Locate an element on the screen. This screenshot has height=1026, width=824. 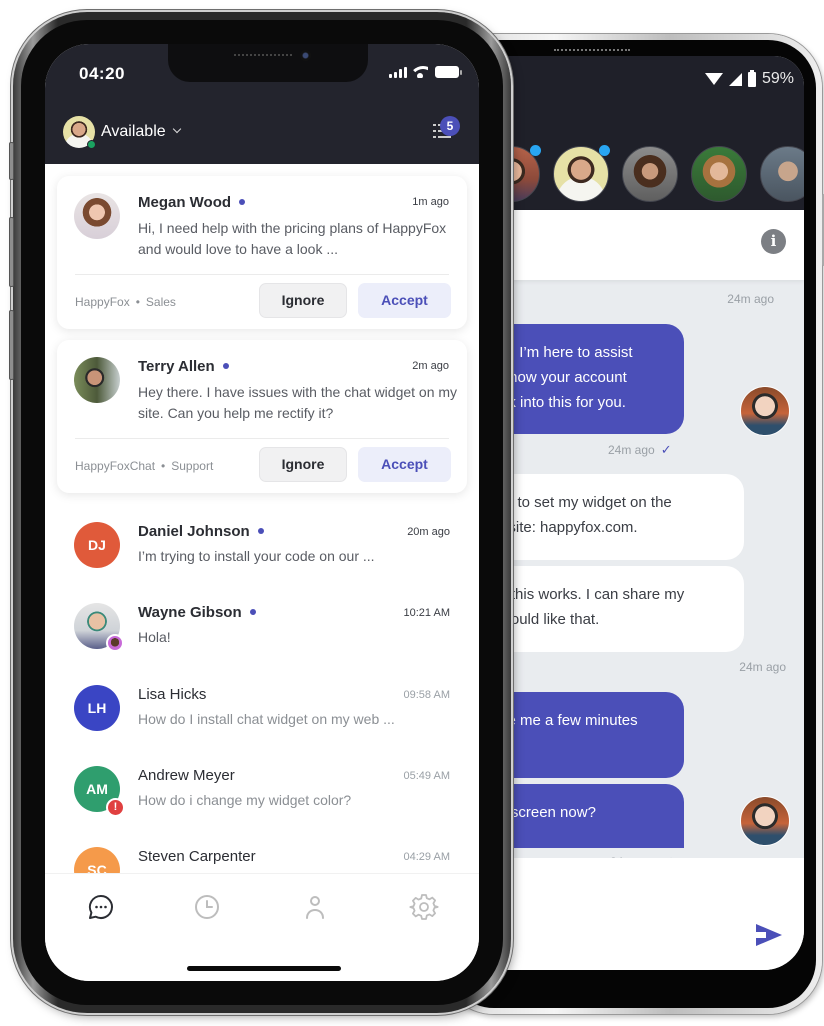
tab-history is located at coordinates (207, 907).